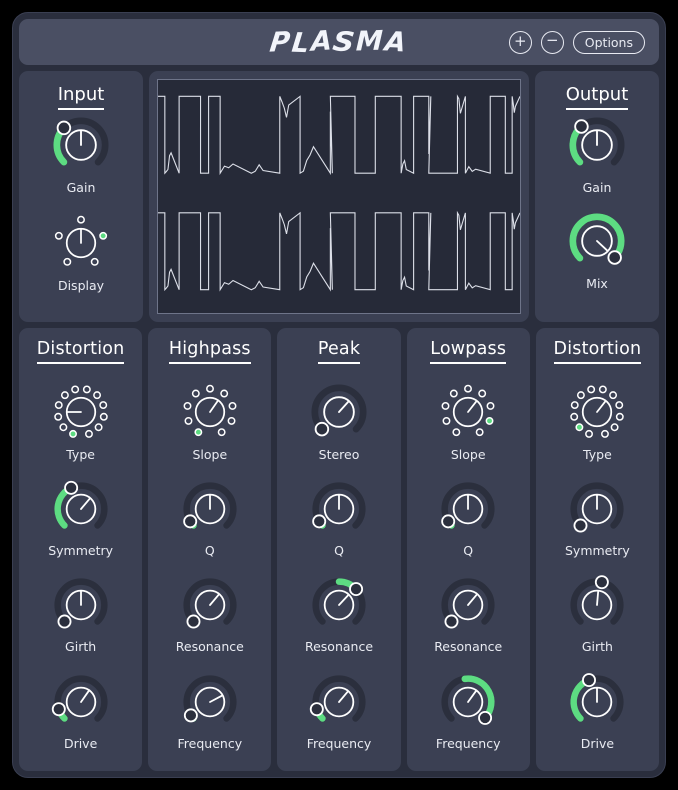 The width and height of the screenshot is (678, 790). What do you see at coordinates (472, 406) in the screenshot?
I see `selector-pointer` at bounding box center [472, 406].